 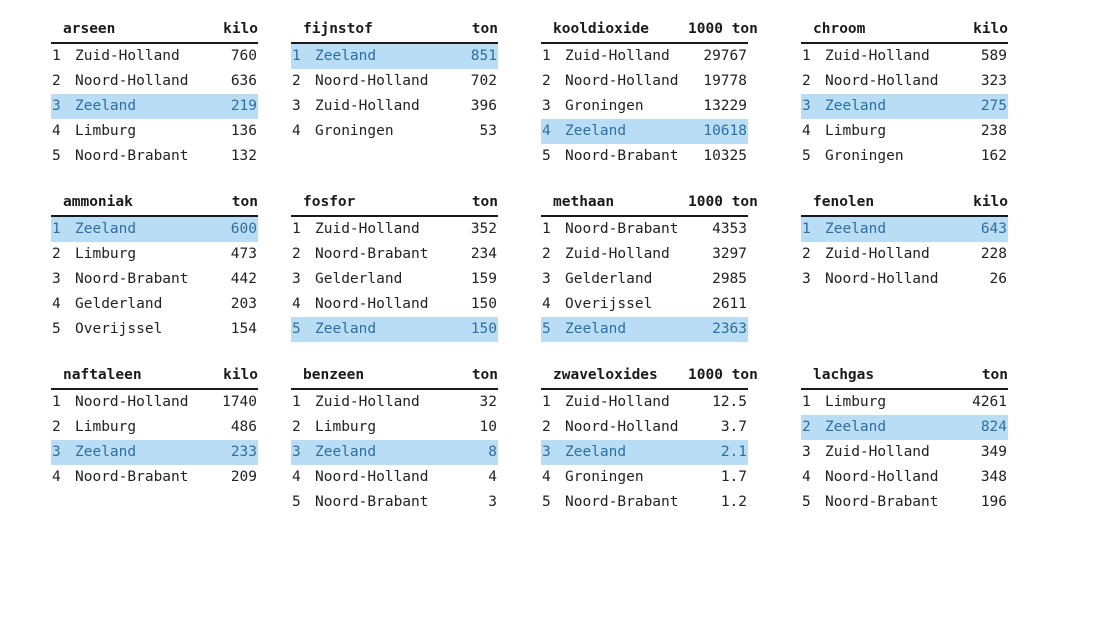 I want to click on table-row: 1 Zeeland 643, so click(x=905, y=228).